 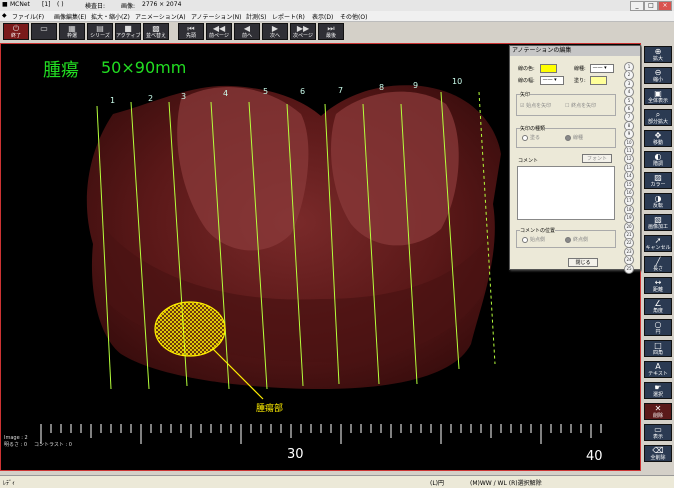 What do you see at coordinates (658, 75) in the screenshot?
I see `palette-zoom-out-button: ⊖ 縮小` at bounding box center [658, 75].